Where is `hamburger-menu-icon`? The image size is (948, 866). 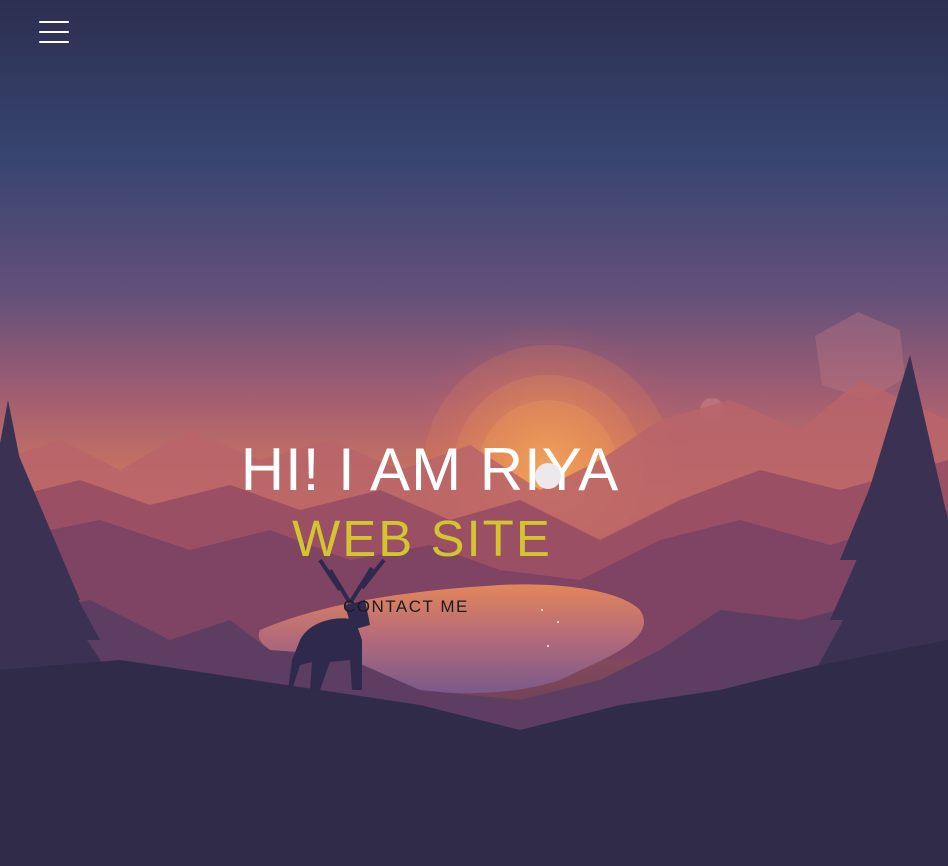 hamburger-menu-icon is located at coordinates (54, 33).